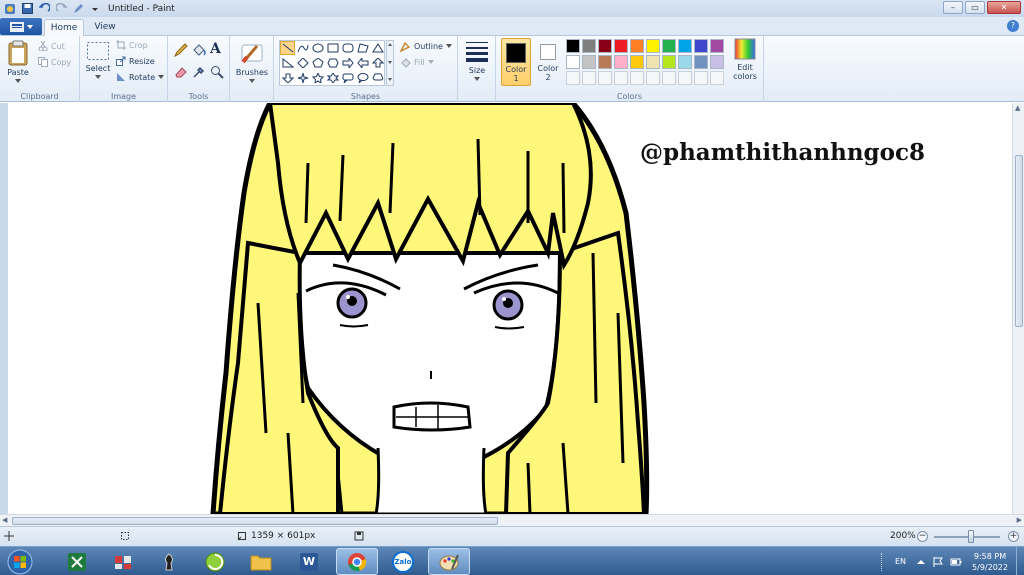 This screenshot has height=575, width=1024. What do you see at coordinates (95, 9) in the screenshot?
I see `customize-quick-access-icon` at bounding box center [95, 9].